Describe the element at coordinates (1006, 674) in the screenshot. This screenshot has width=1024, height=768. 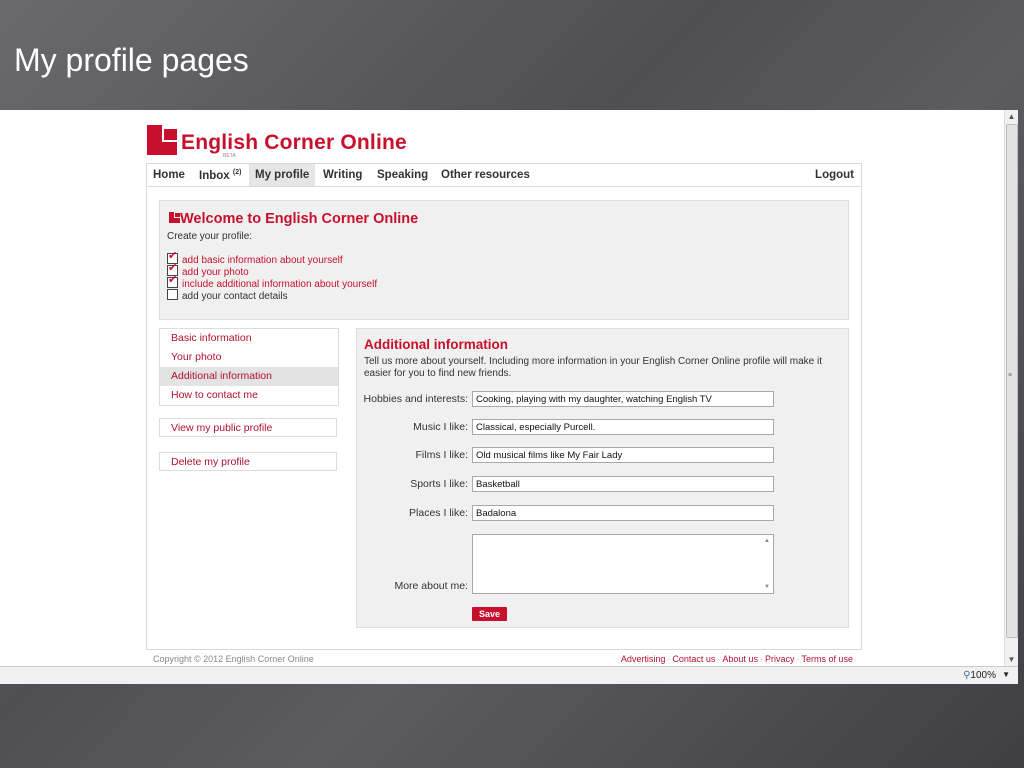
I see `chevron-down-icon: ▼` at that location.